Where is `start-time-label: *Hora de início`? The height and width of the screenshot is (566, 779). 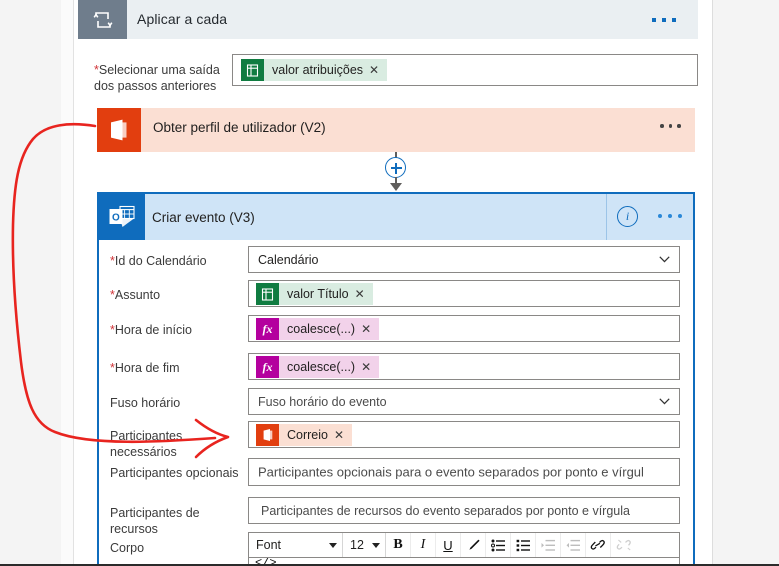 start-time-label: *Hora de início is located at coordinates (151, 330).